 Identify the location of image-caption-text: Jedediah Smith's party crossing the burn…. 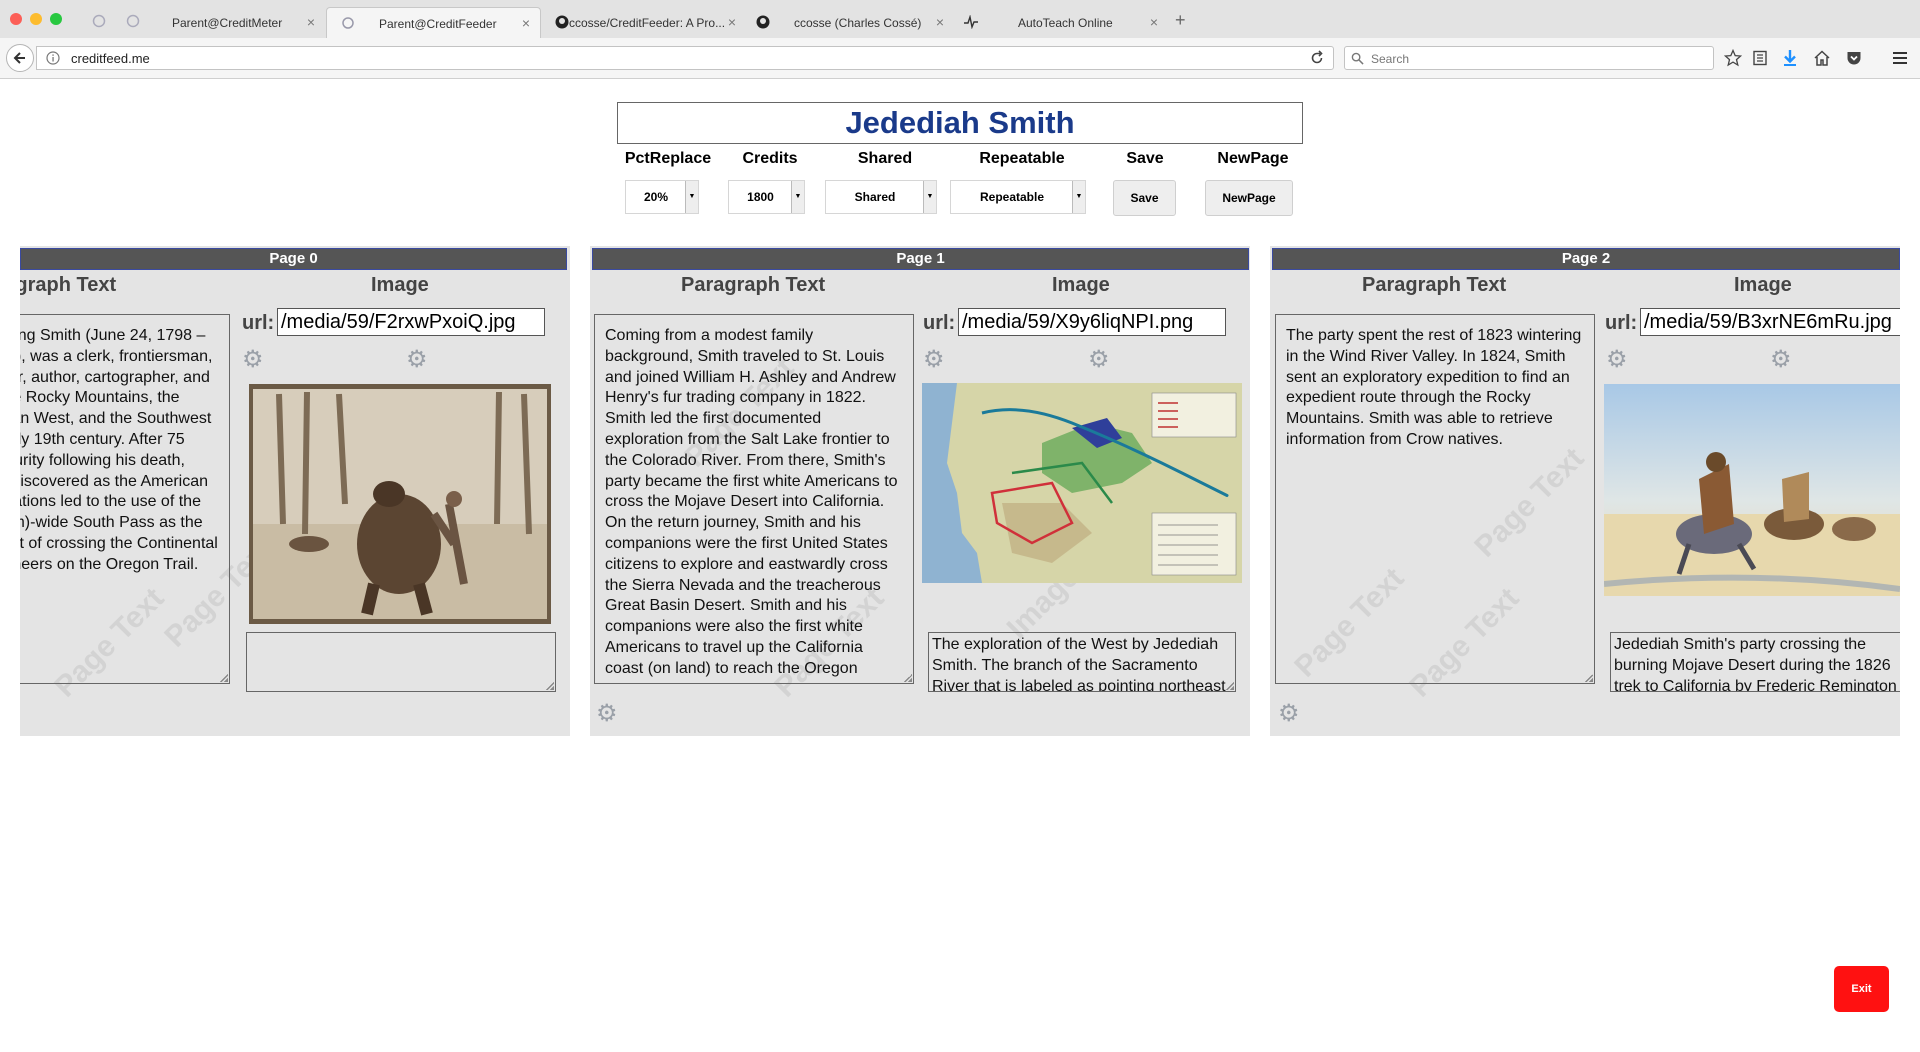
(1755, 664).